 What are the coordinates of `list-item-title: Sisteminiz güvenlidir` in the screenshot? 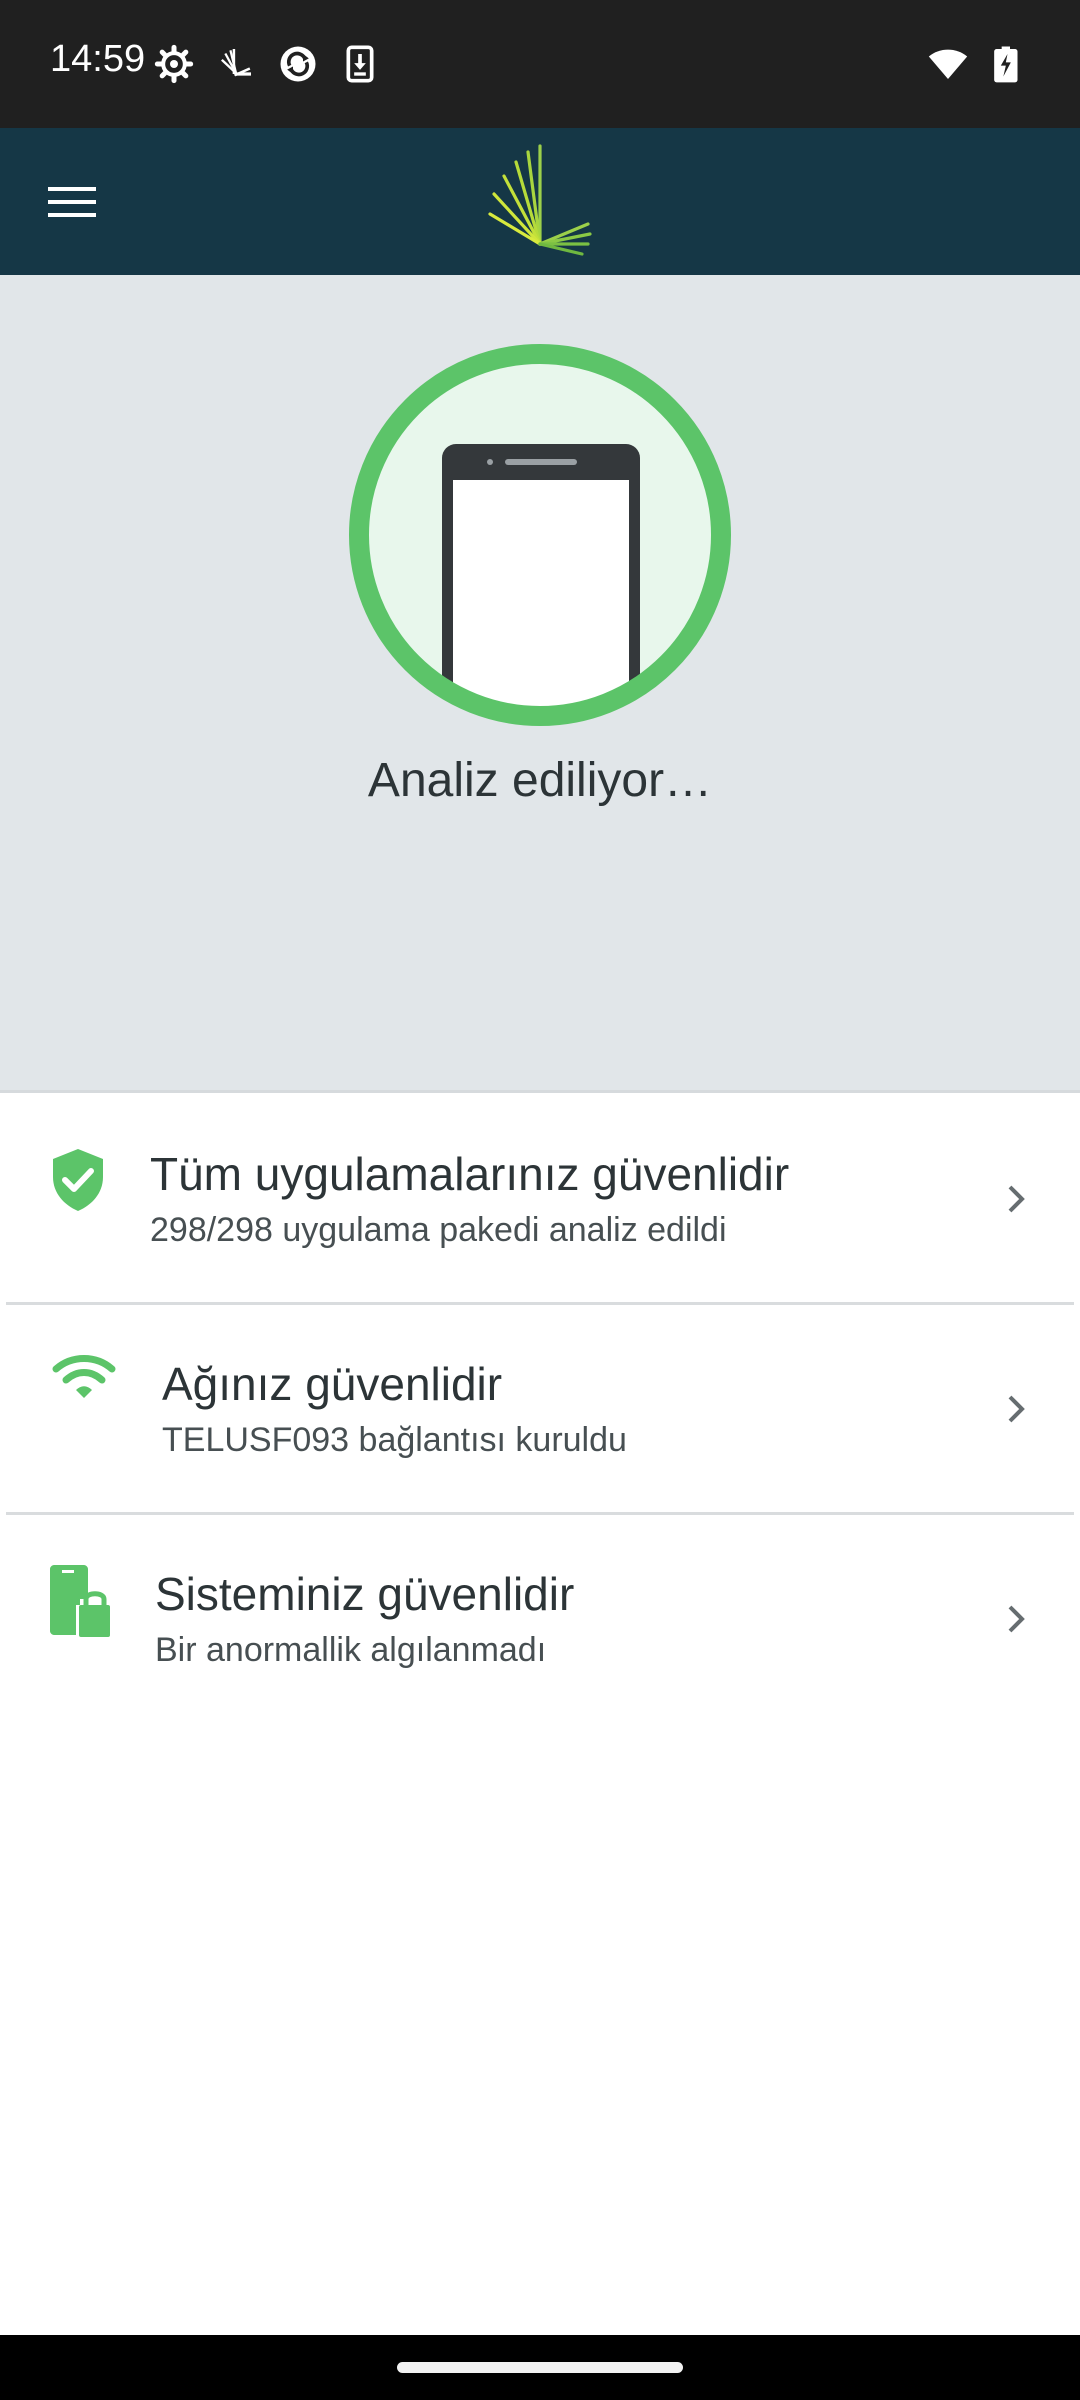 It's located at (365, 1594).